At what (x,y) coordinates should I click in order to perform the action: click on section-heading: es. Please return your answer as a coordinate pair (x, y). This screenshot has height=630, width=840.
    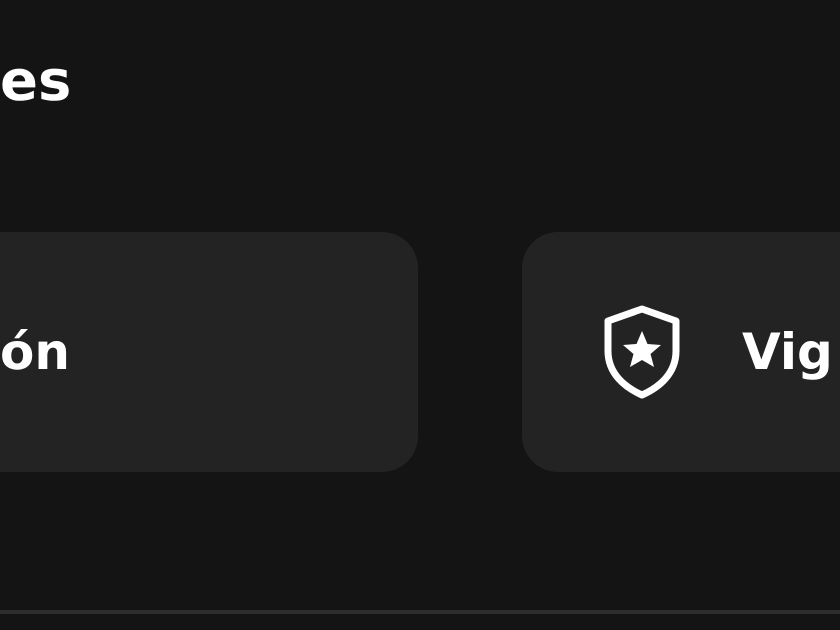
    Looking at the image, I should click on (36, 82).